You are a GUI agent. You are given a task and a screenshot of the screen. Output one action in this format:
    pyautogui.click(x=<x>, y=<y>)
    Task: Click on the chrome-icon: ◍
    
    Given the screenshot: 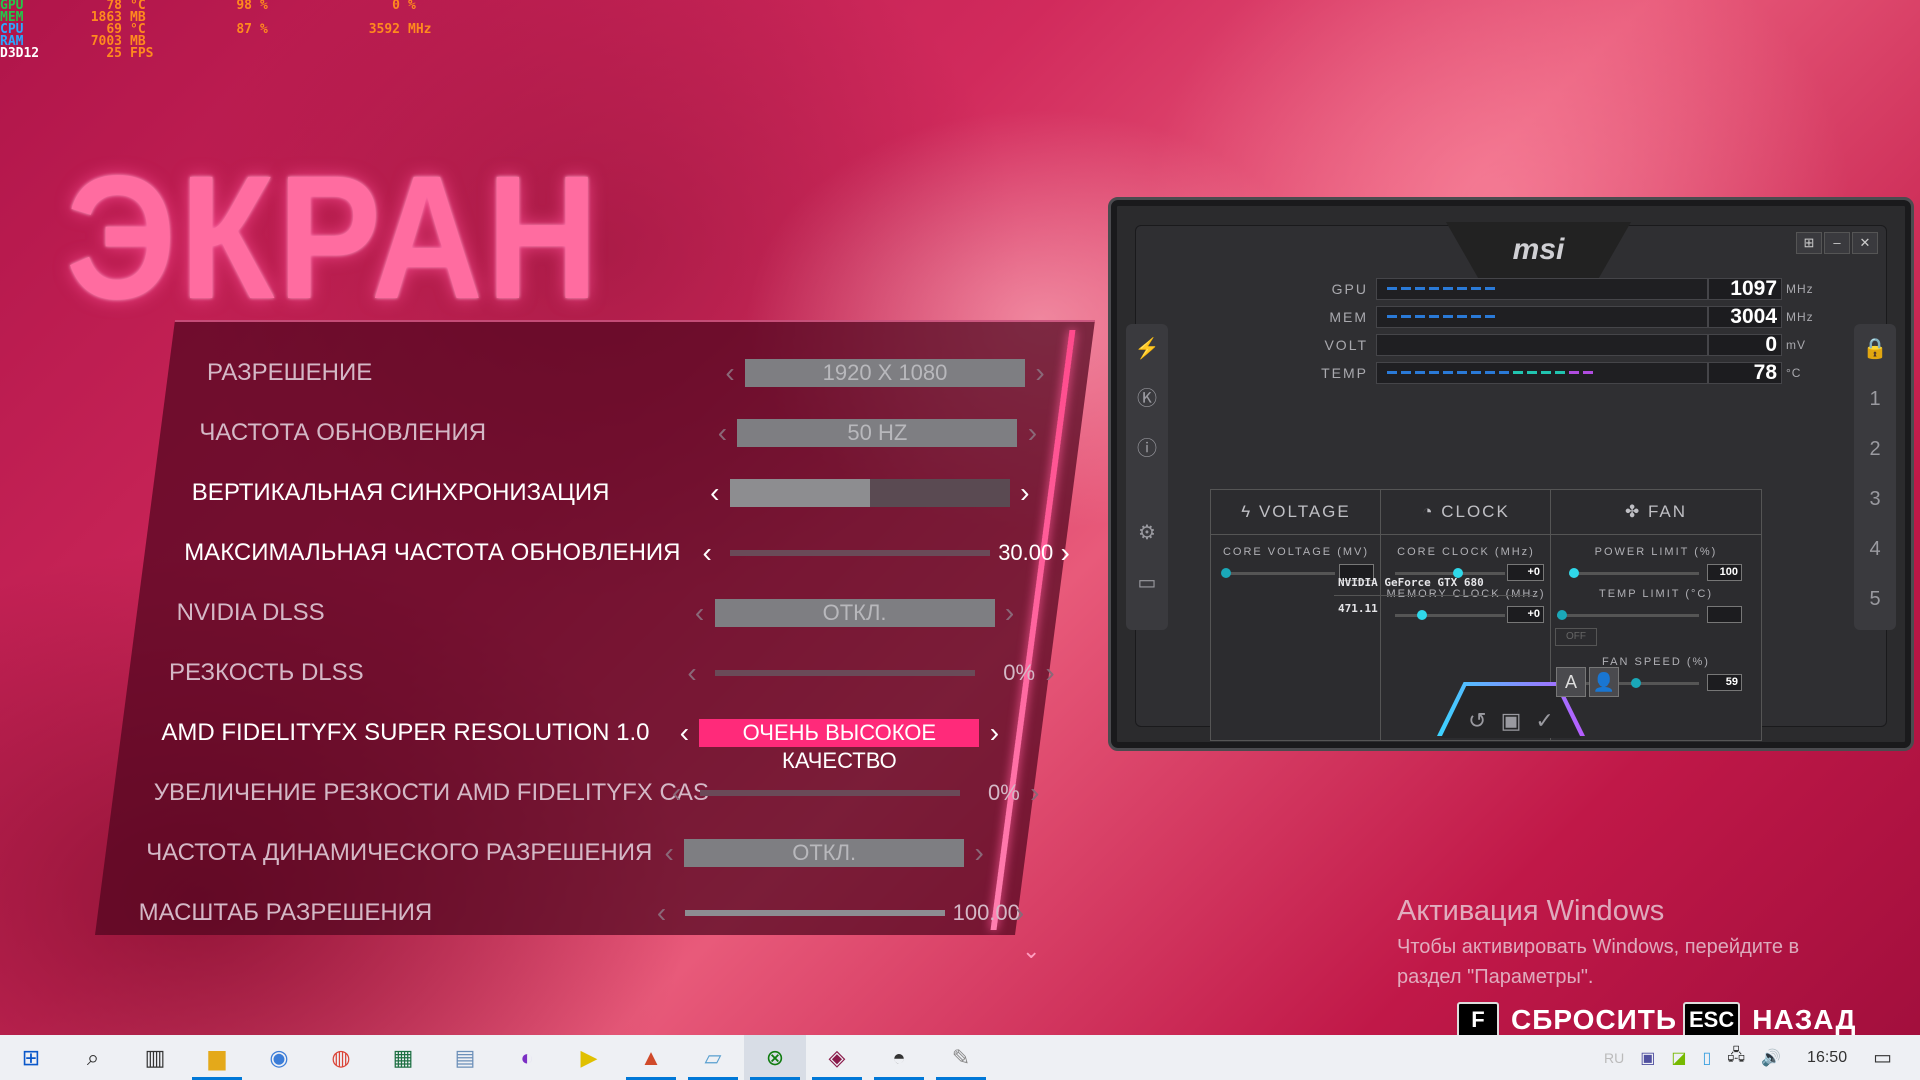 What is the action you would take?
    pyautogui.click(x=341, y=1057)
    